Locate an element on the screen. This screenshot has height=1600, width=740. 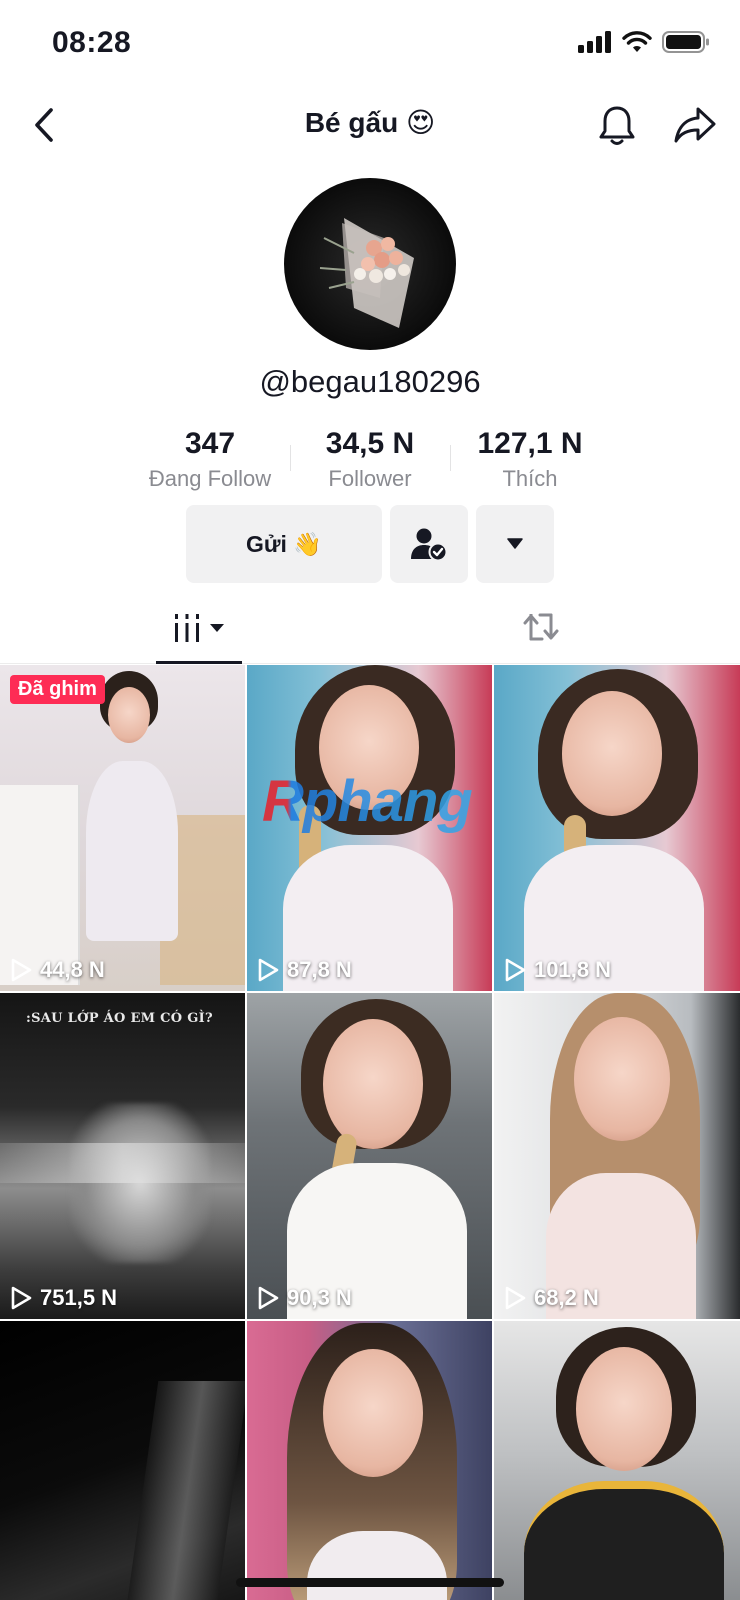
status-bar: 08:28 is located at coordinates (370, 44).